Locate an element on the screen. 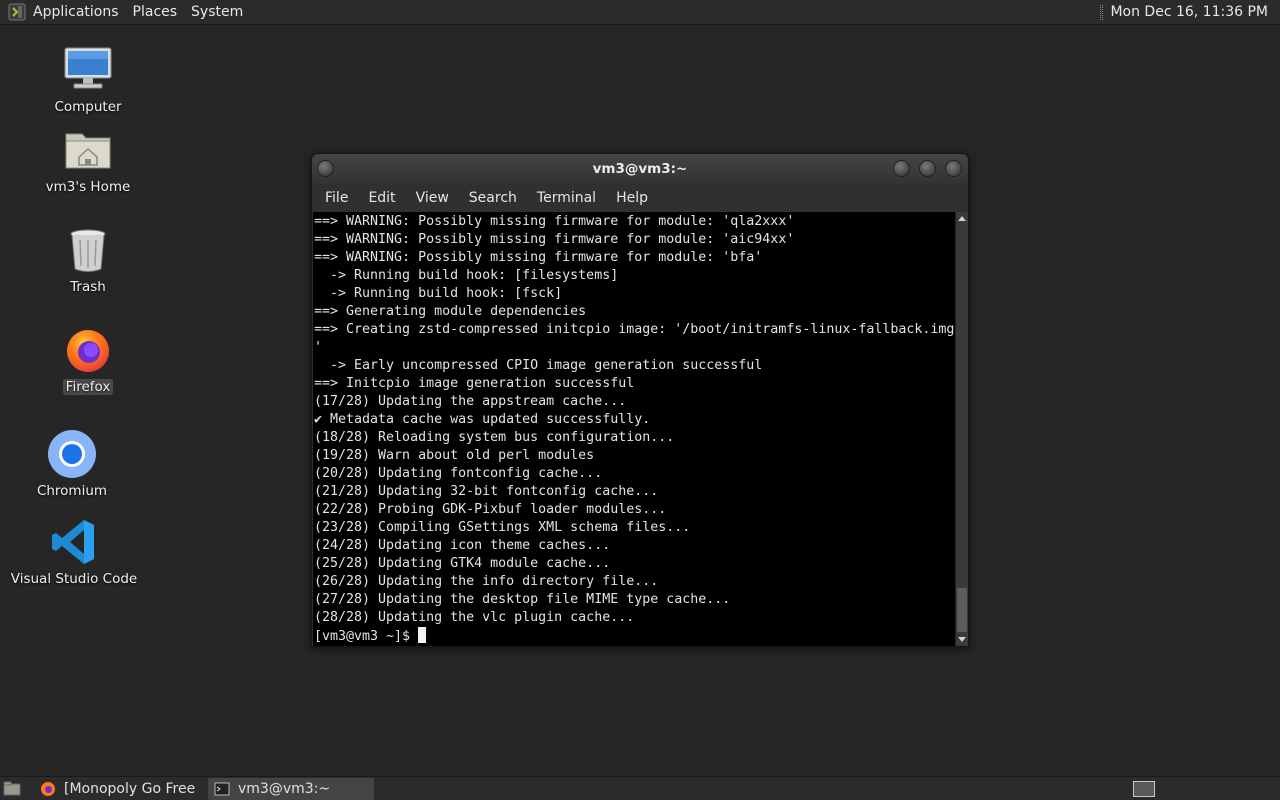  desktop-icon-label: vm3's Home is located at coordinates (88, 187).